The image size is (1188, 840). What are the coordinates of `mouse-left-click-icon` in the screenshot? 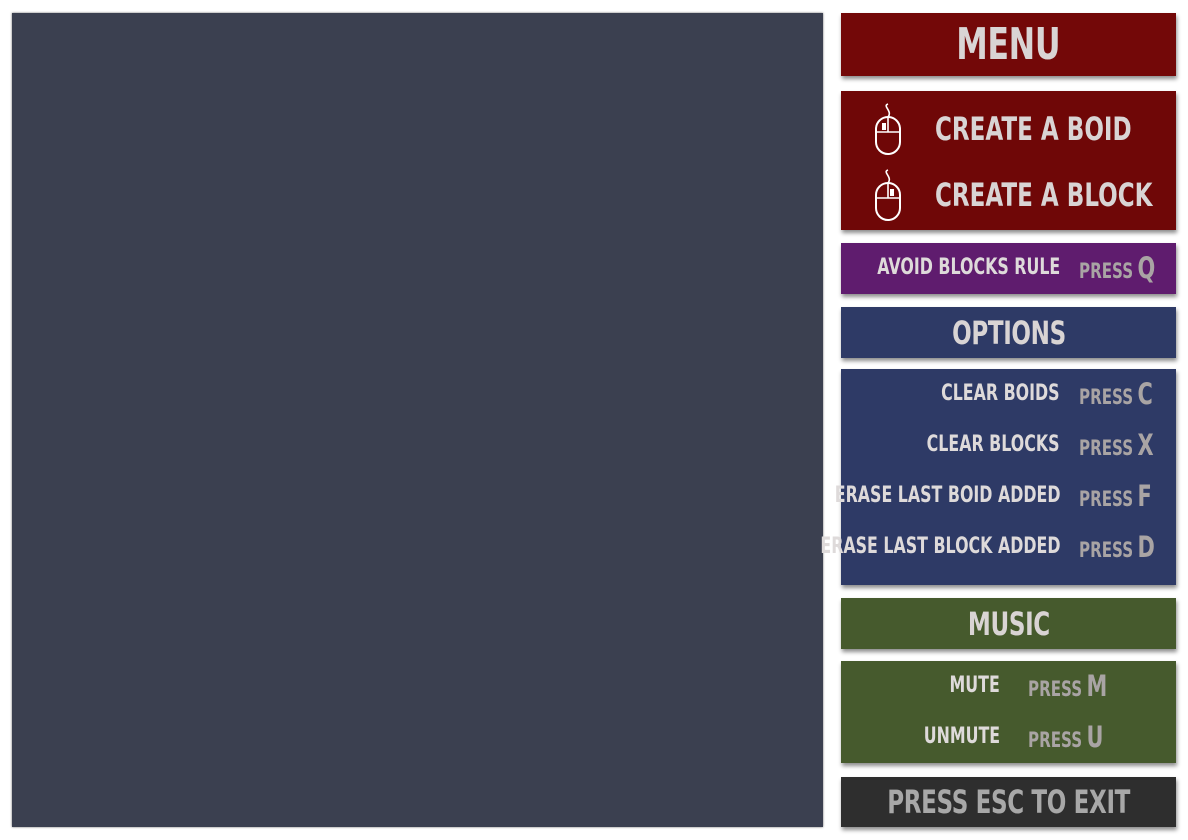 It's located at (888, 129).